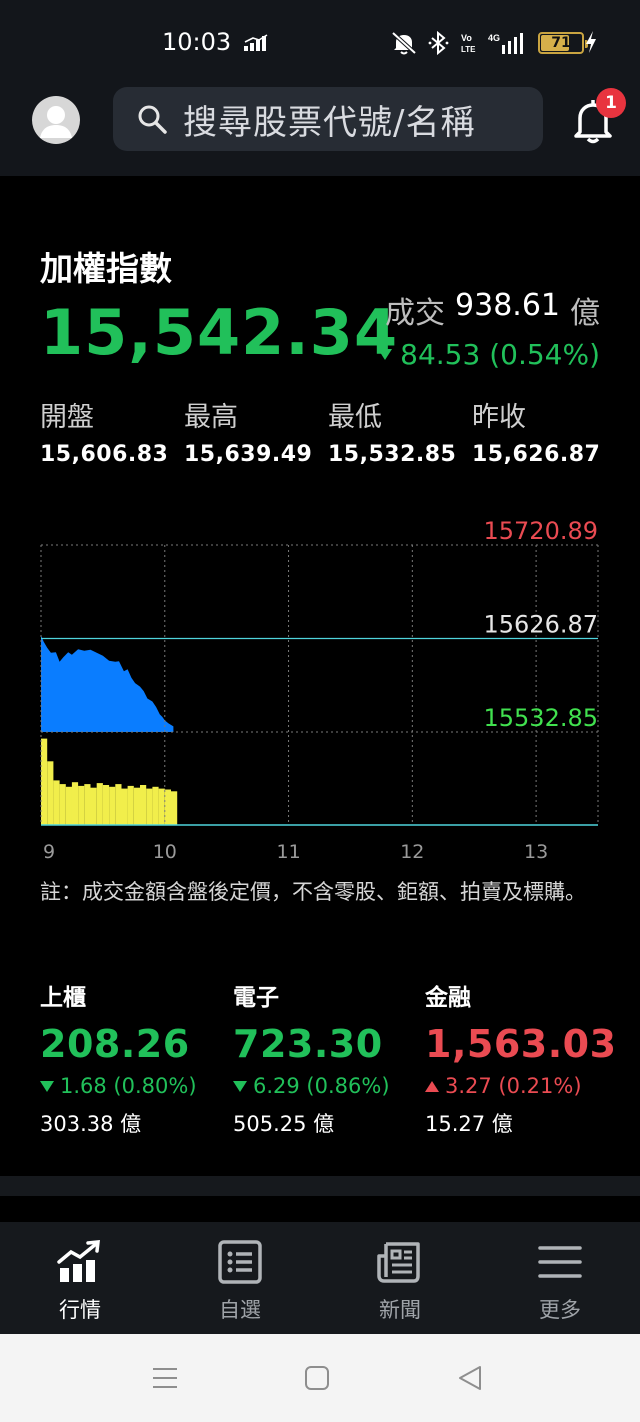 This screenshot has height=1422, width=640. I want to click on stat-label: 開盤, so click(67, 417).